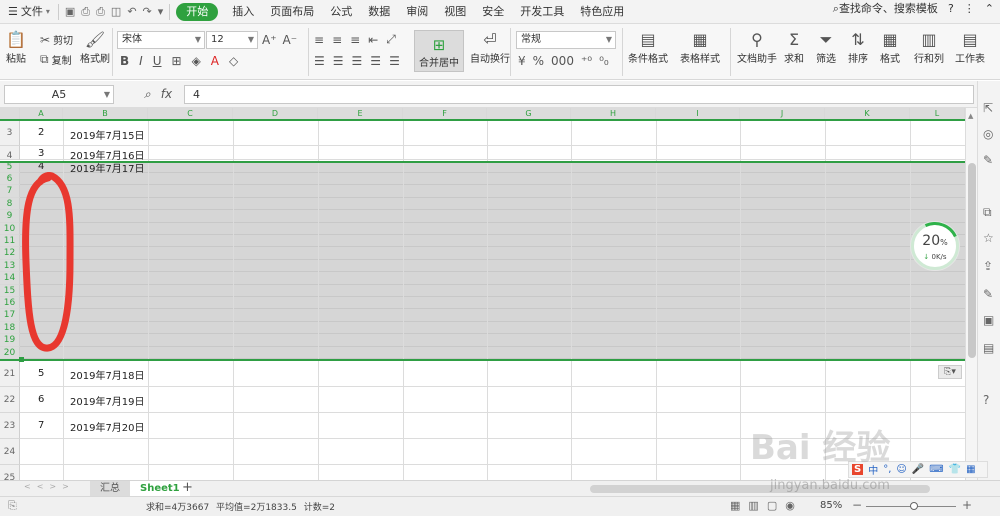 This screenshot has width=1000, height=516. I want to click on shapes-icon: ◎, so click(988, 134).